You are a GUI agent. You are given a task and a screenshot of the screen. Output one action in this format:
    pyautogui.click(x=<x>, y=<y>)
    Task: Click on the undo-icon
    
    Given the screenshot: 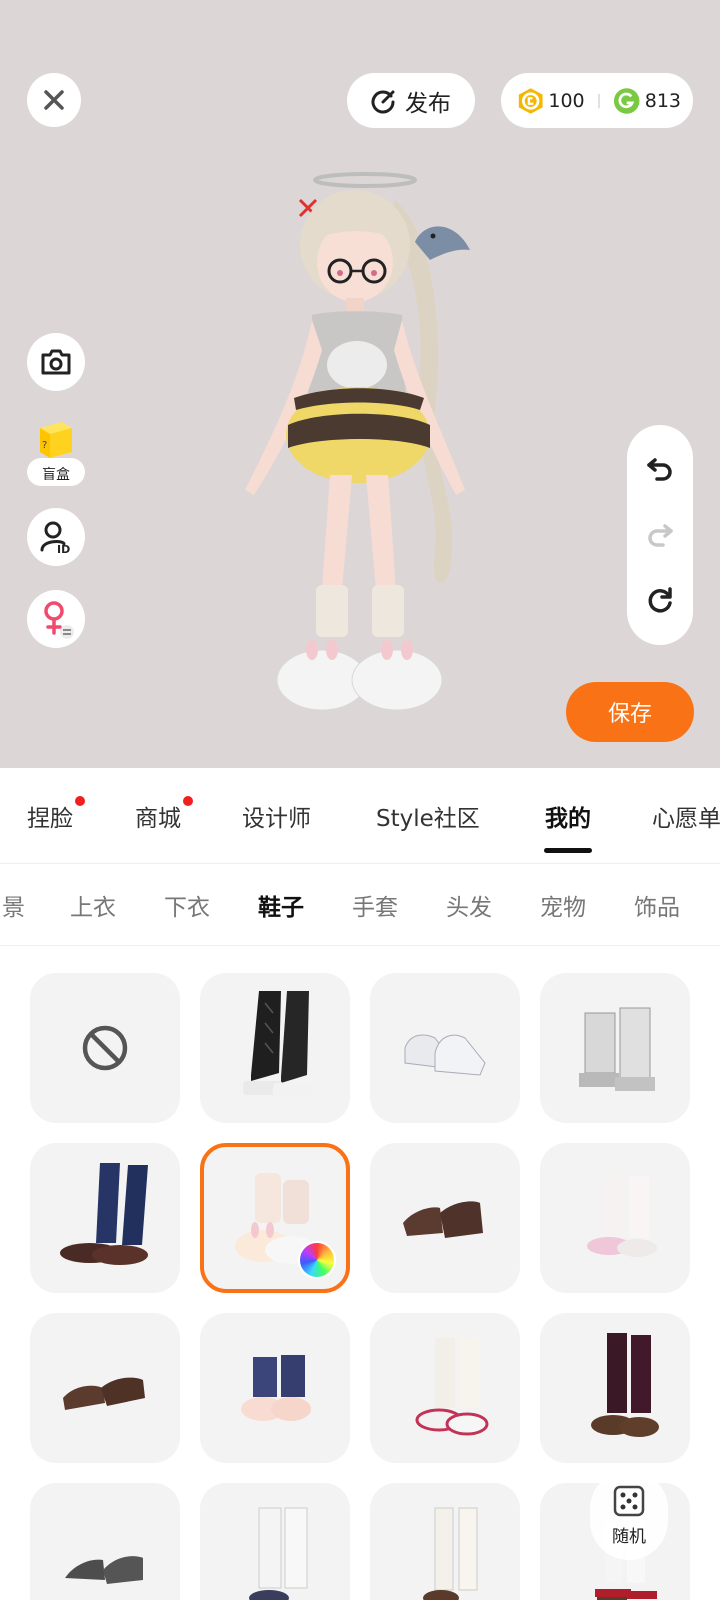 What is the action you would take?
    pyautogui.click(x=660, y=468)
    